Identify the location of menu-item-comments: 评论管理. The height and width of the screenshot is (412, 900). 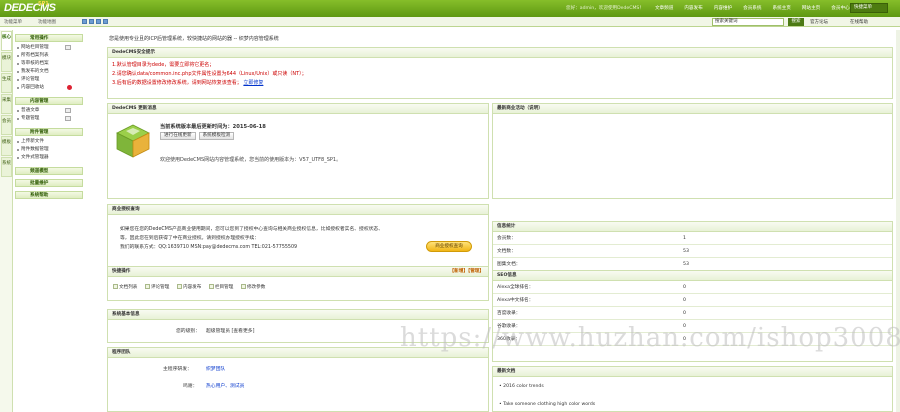
(49, 80).